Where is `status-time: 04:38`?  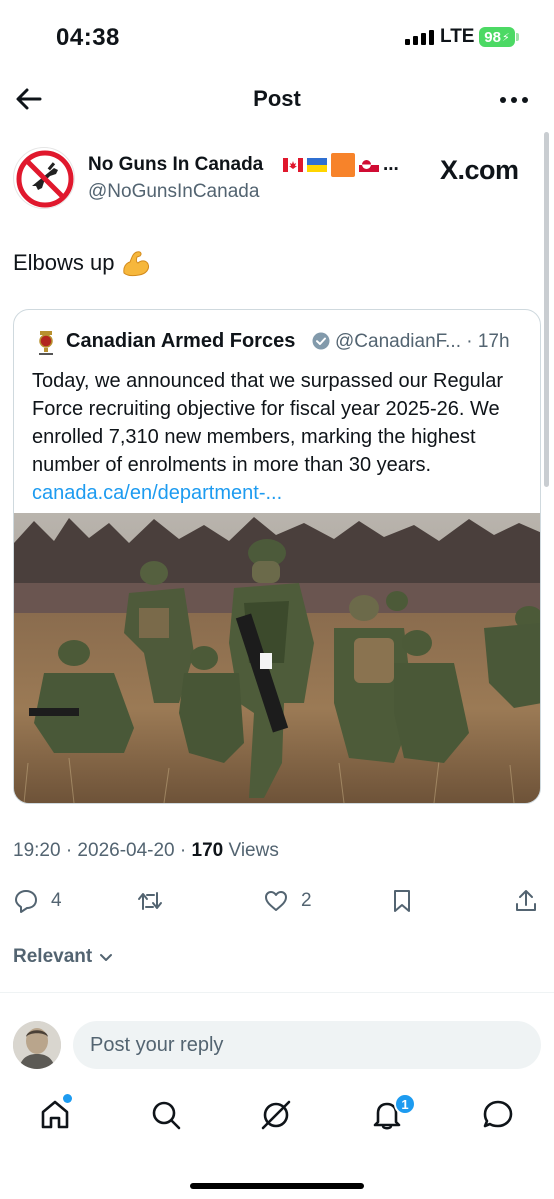
status-time: 04:38 is located at coordinates (88, 37).